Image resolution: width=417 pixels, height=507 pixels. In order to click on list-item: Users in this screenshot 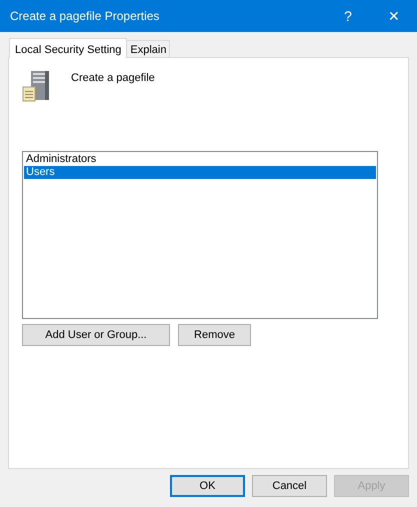, I will do `click(200, 172)`.